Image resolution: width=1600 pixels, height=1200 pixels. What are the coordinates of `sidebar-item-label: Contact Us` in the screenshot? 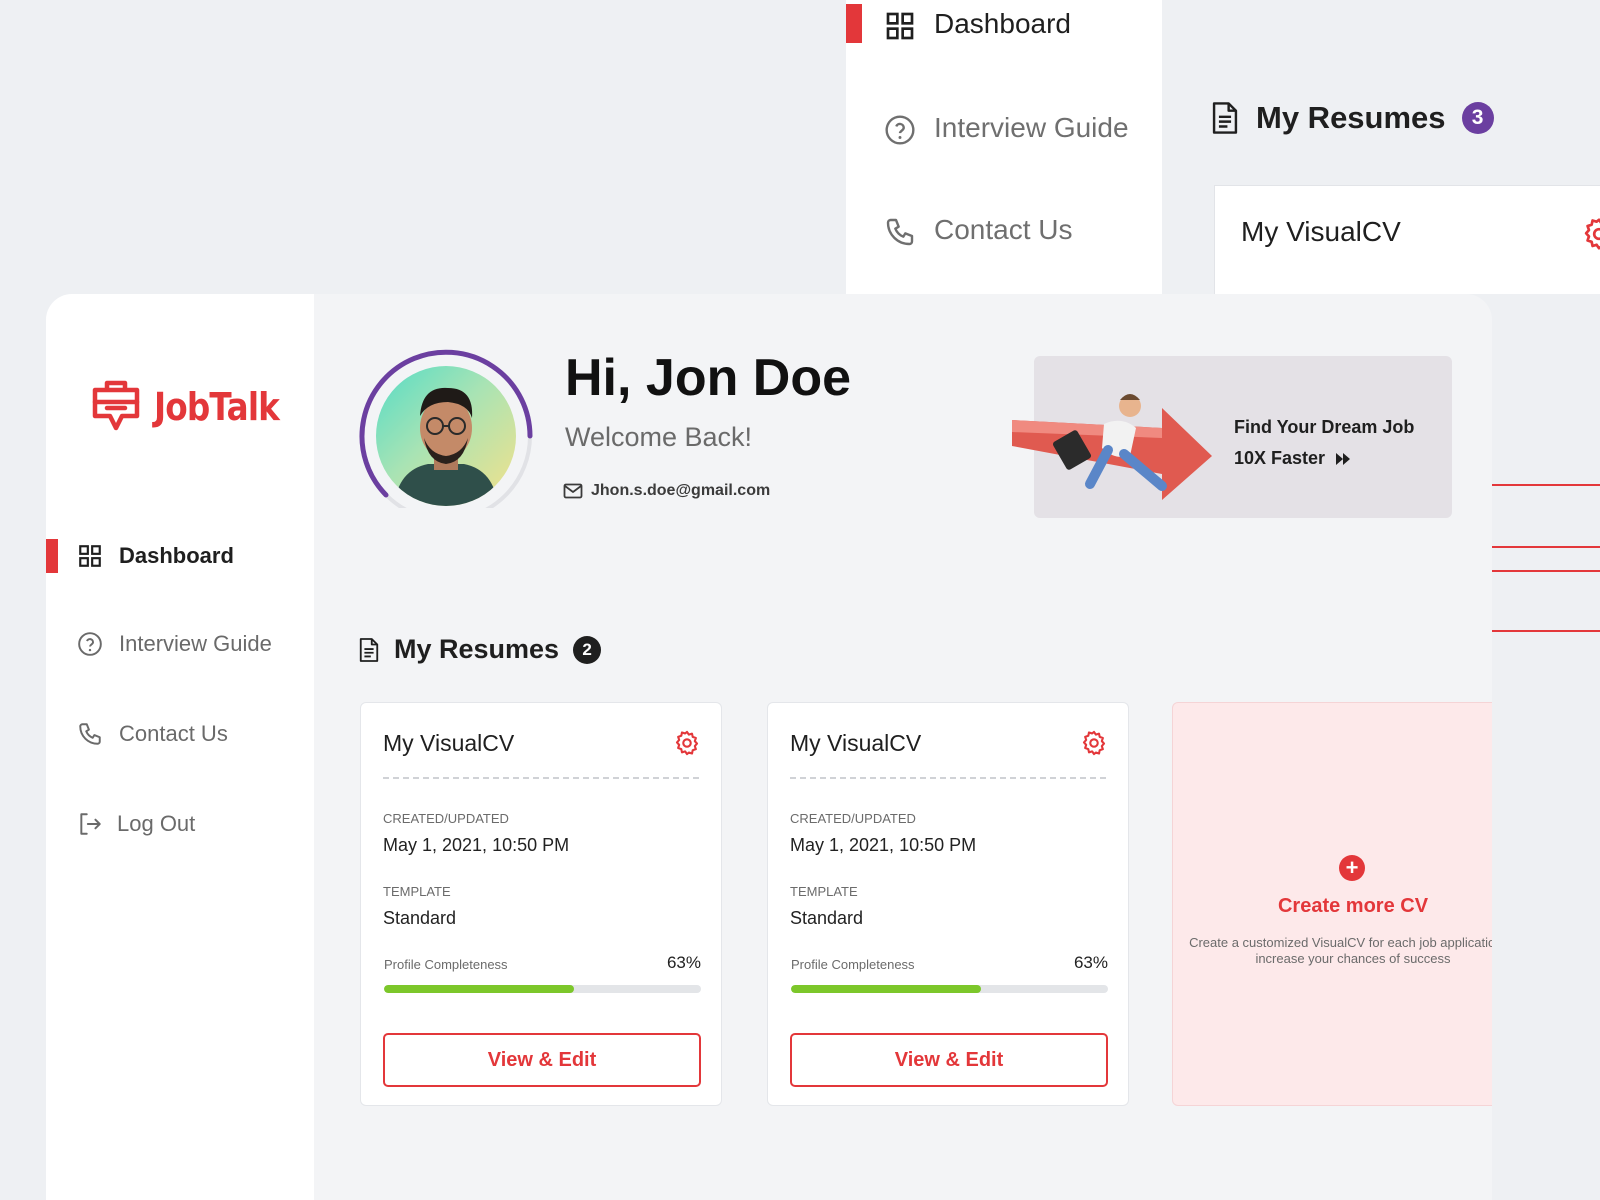 It's located at (173, 733).